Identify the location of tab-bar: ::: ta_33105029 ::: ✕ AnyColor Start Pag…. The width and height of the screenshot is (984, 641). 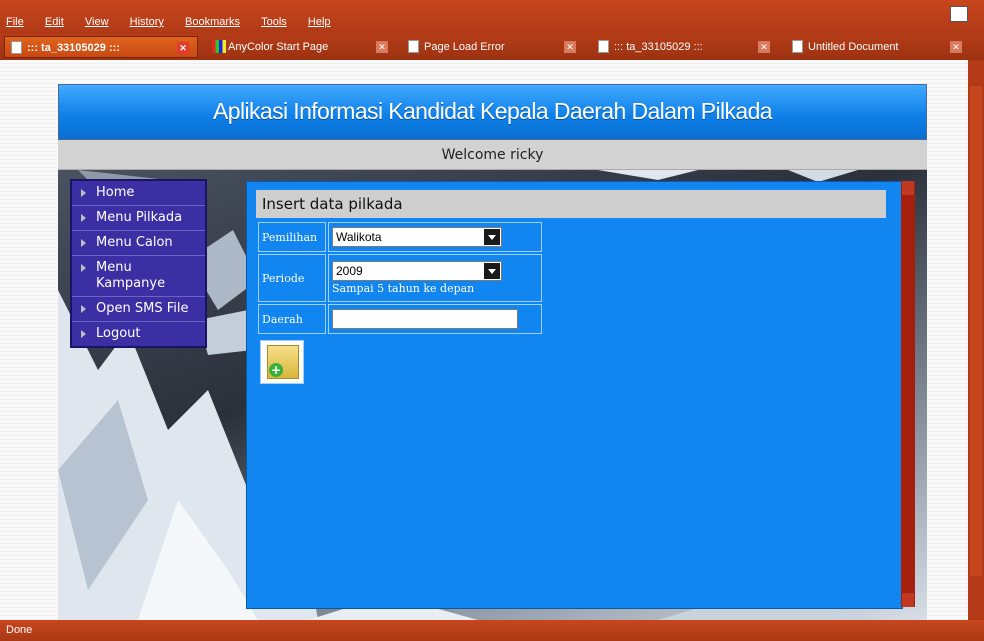
(492, 47).